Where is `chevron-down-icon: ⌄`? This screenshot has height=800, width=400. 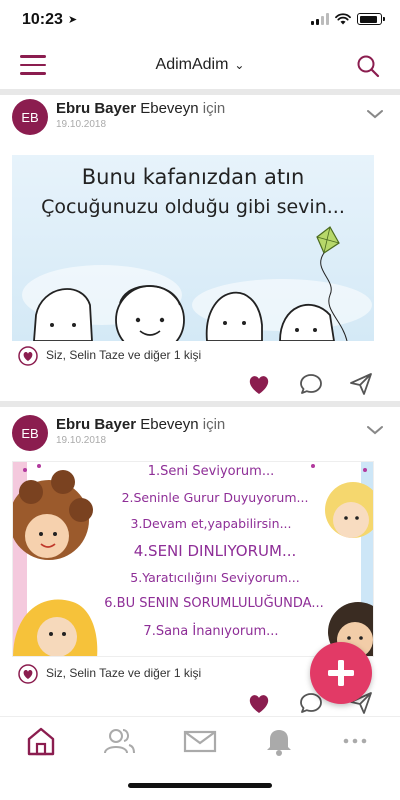
chevron-down-icon: ⌄ is located at coordinates (239, 65).